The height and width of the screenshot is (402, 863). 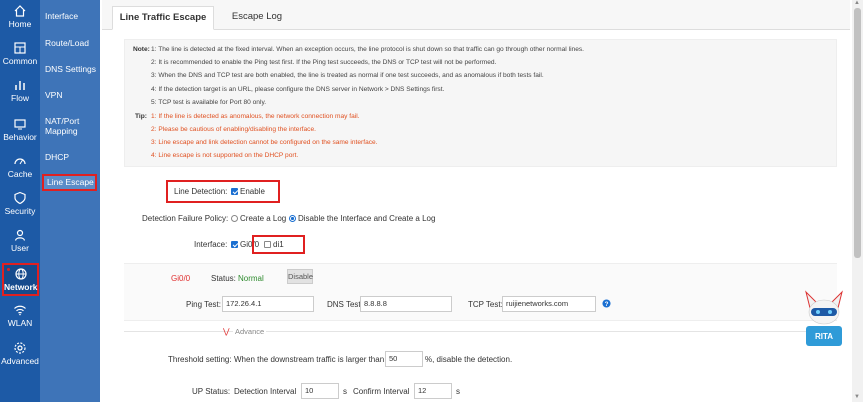 I want to click on scrollbar-thumb, so click(x=857, y=133).